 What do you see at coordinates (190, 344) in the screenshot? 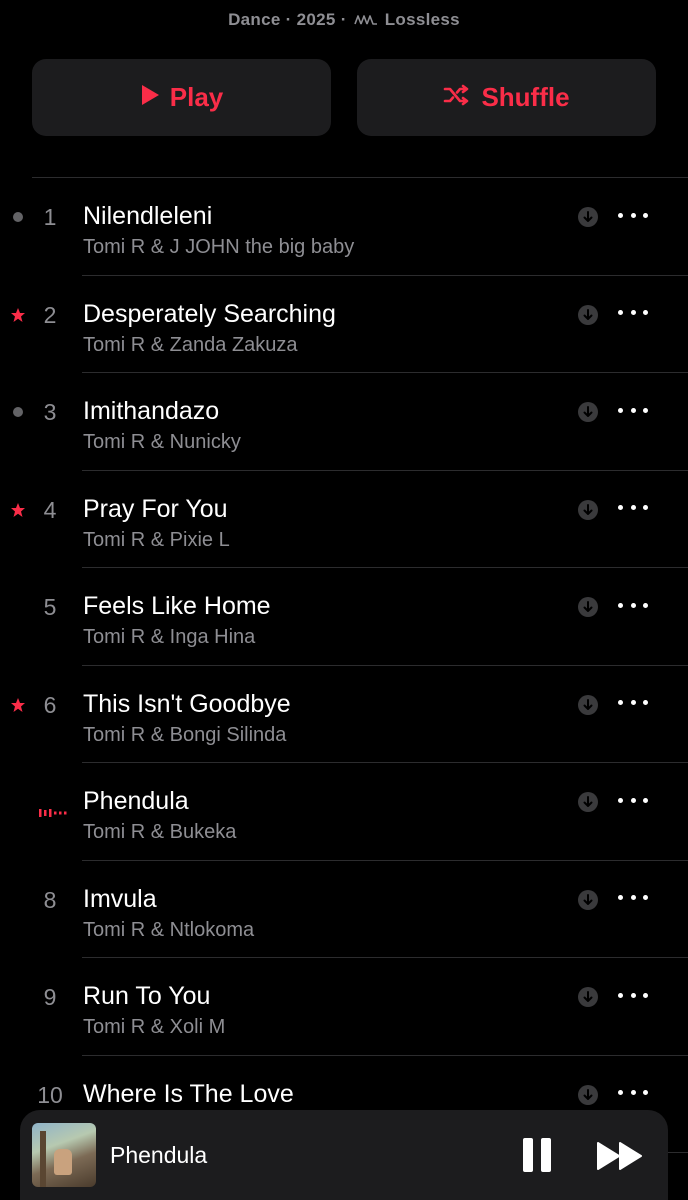
I see `track-artist: Tomi R & Zanda Zakuza` at bounding box center [190, 344].